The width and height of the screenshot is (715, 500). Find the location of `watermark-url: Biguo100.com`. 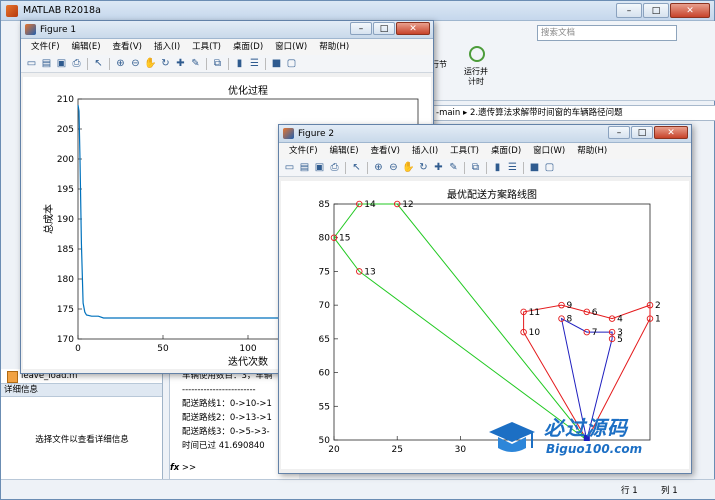

watermark-url: Biguo100.com is located at coordinates (594, 449).